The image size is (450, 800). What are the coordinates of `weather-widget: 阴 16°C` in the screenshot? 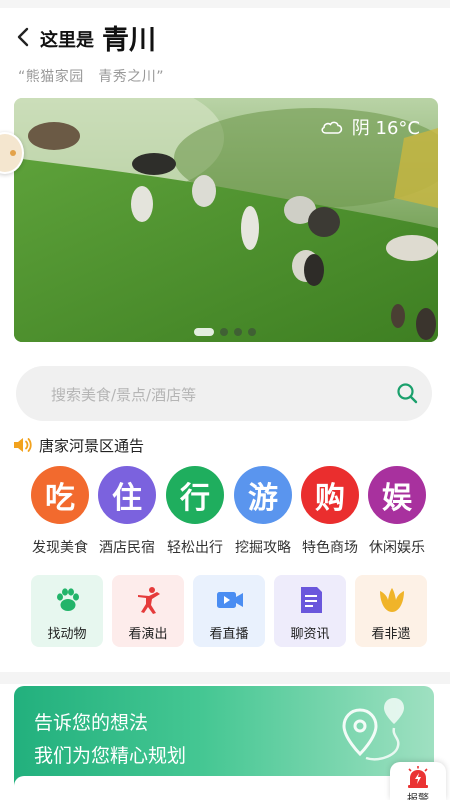 It's located at (370, 127).